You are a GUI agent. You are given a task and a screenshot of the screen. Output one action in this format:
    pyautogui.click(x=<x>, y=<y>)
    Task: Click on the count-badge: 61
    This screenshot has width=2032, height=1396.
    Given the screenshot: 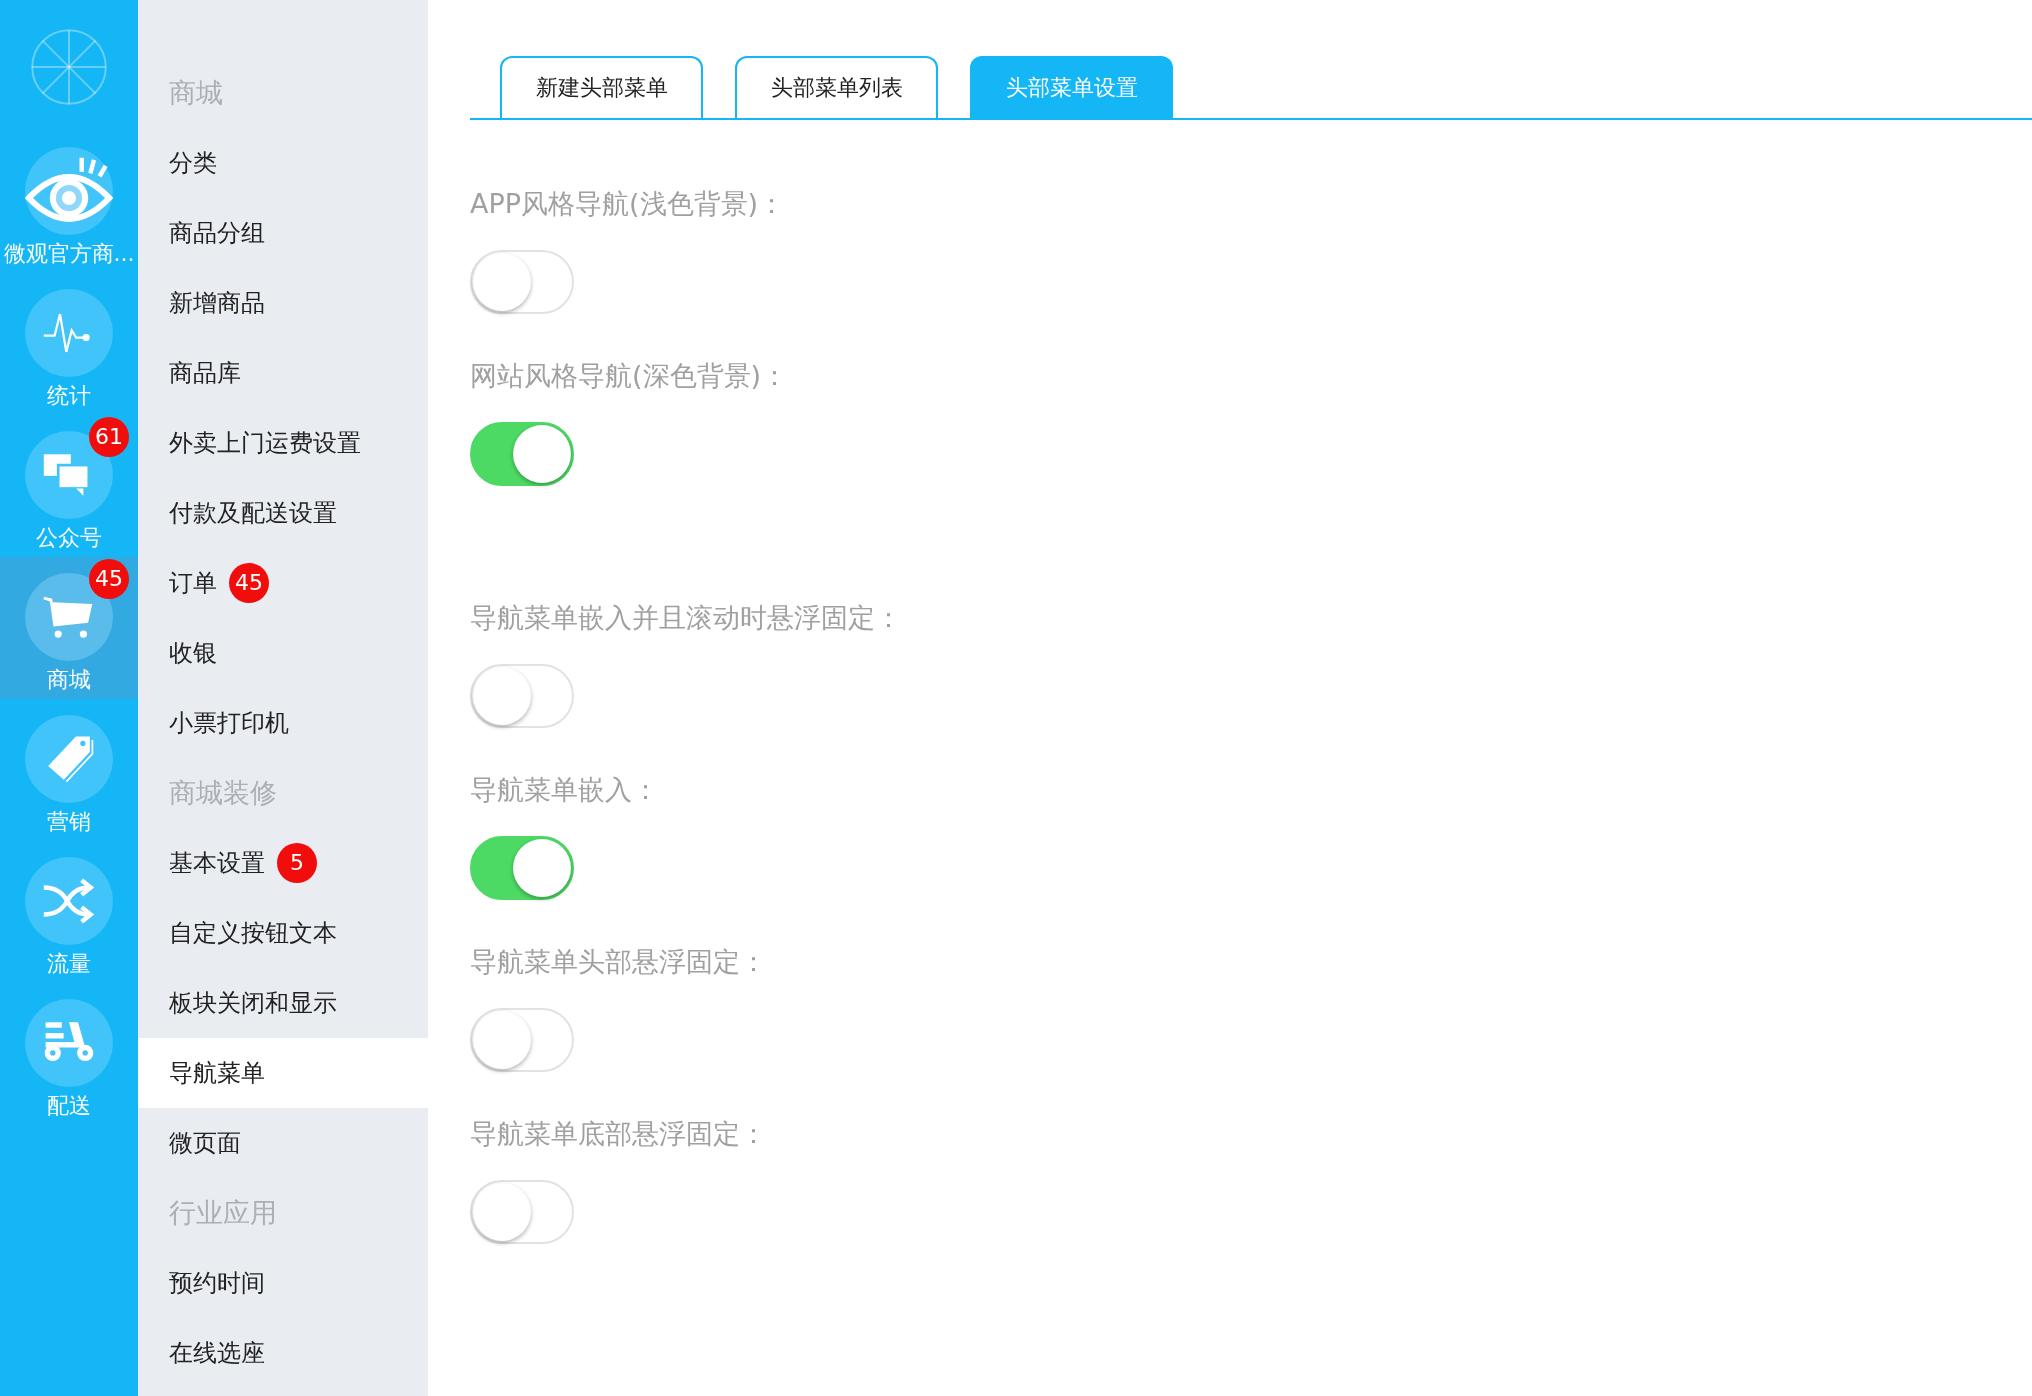 What is the action you would take?
    pyautogui.click(x=109, y=437)
    